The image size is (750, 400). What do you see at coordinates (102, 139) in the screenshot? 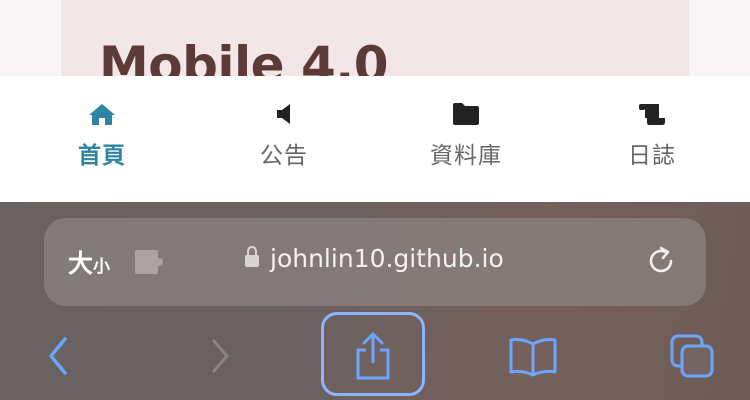
I see `tab-home: 首頁` at bounding box center [102, 139].